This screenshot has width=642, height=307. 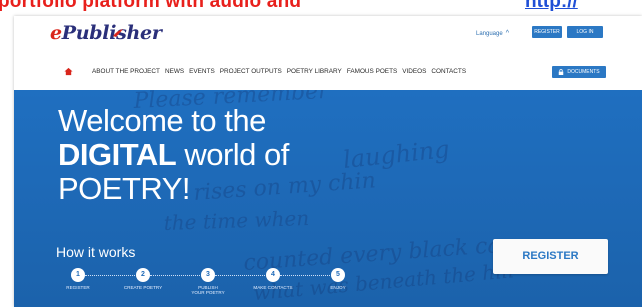 What do you see at coordinates (162, 120) in the screenshot?
I see `hero-title-line-1: Welcome to the` at bounding box center [162, 120].